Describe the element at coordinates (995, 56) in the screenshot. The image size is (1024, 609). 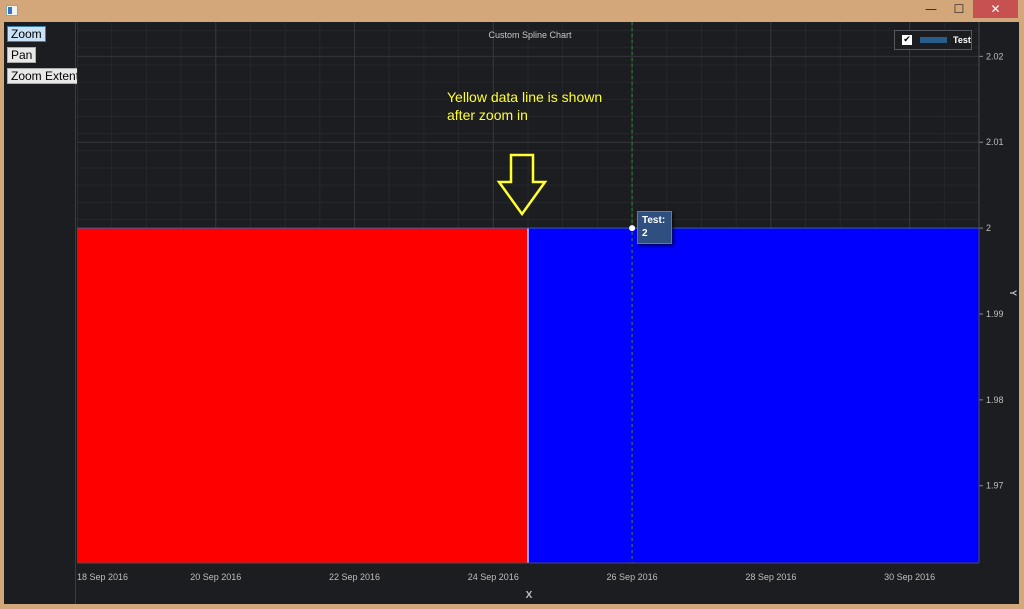
I see `y-tick-label: 2.02` at that location.